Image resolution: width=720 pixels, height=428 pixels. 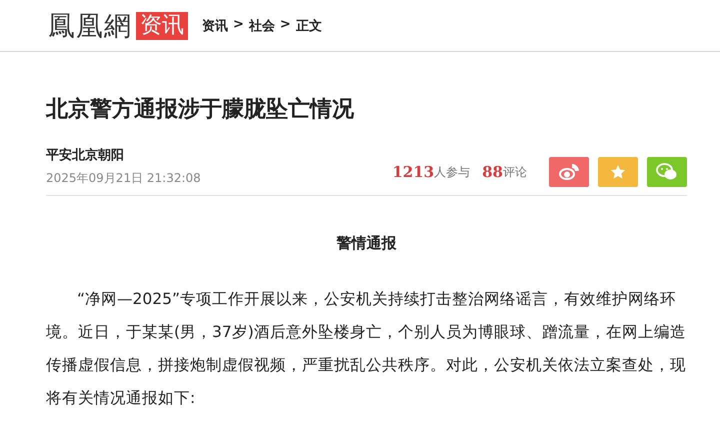 I want to click on comment-count: 88, so click(x=492, y=172).